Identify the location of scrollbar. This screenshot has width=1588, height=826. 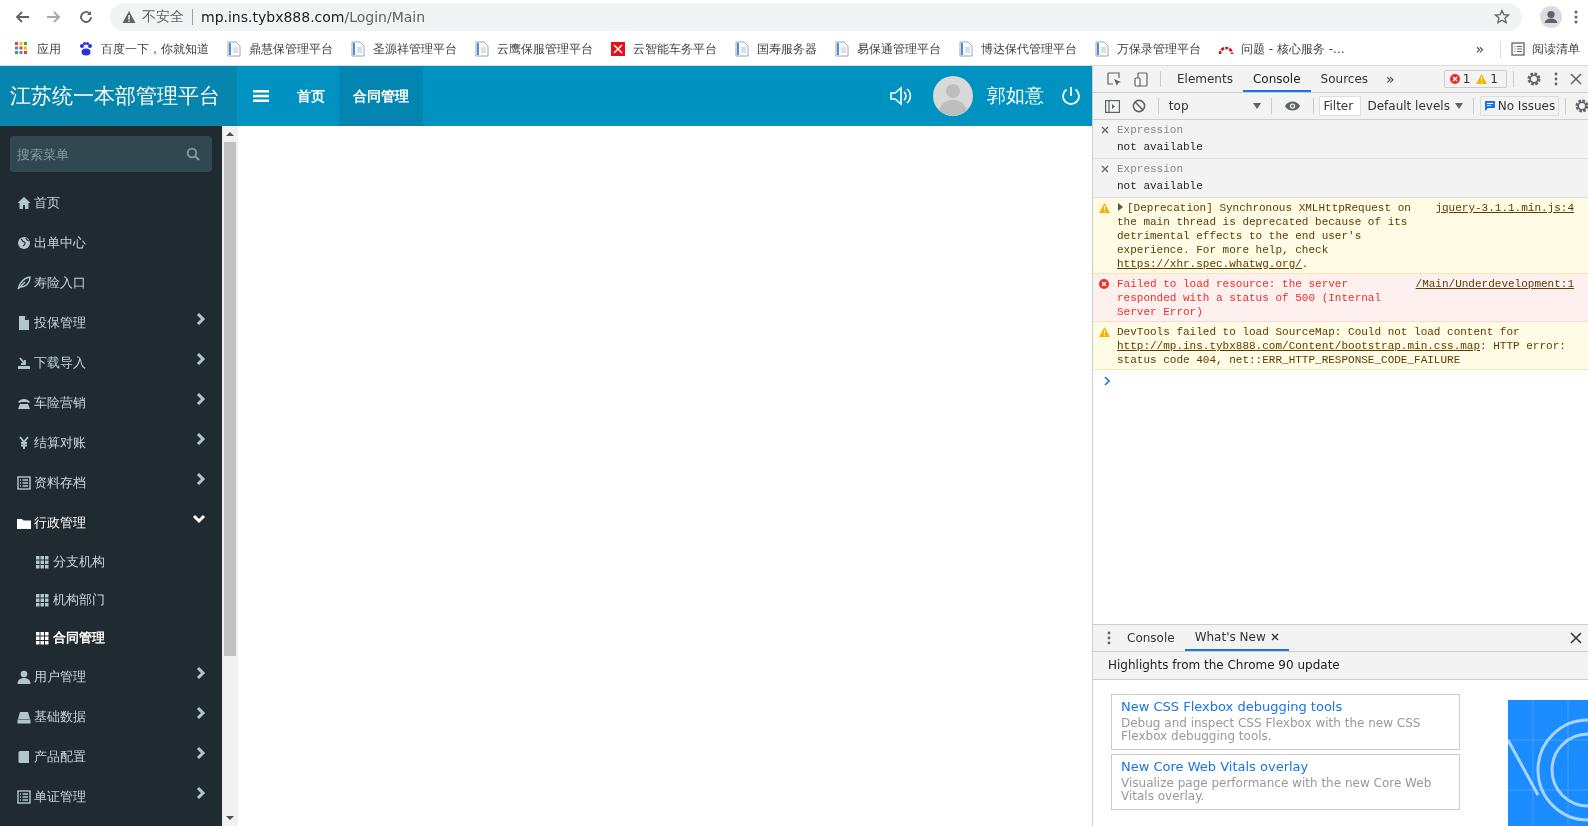
(230, 476).